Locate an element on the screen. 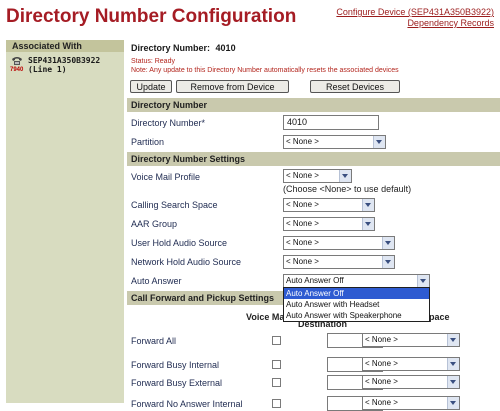  page-title: Directory Number Configuration is located at coordinates (151, 16).